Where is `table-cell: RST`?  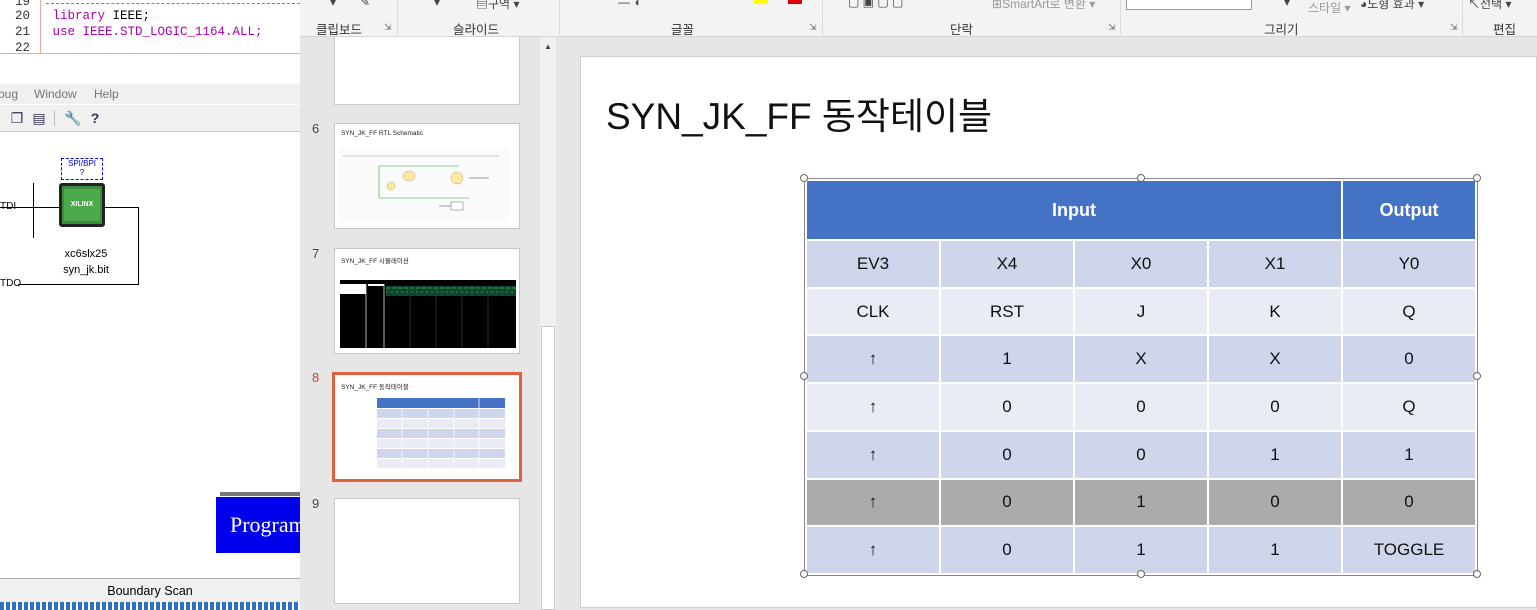 table-cell: RST is located at coordinates (1007, 311).